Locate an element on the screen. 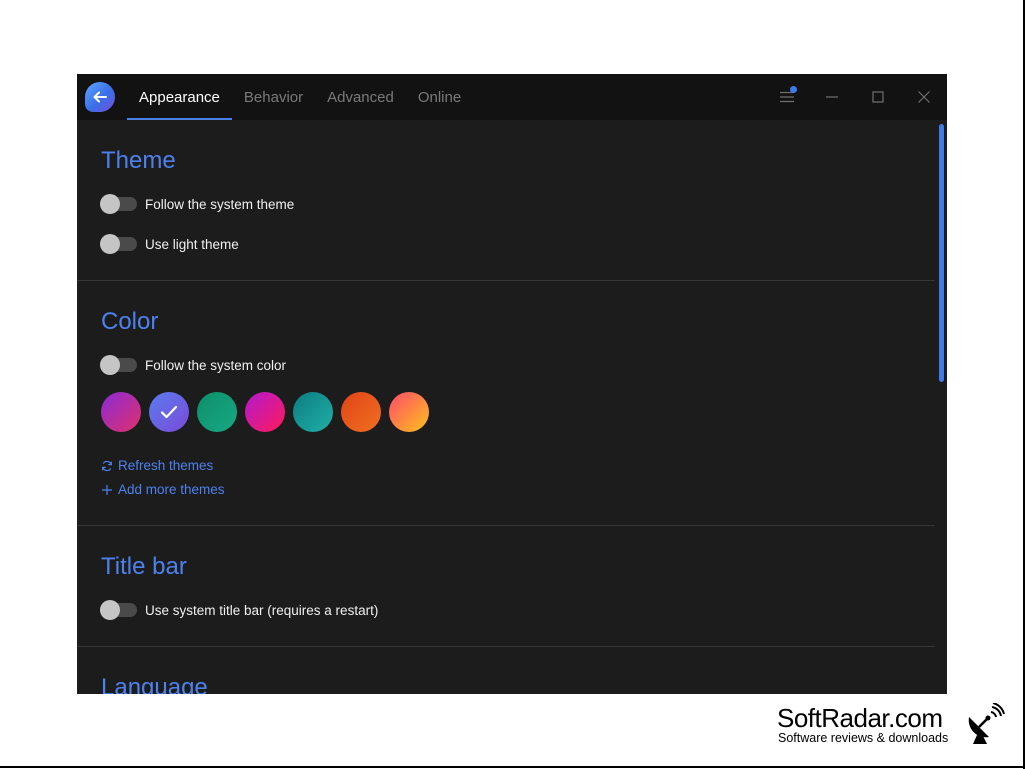 The height and width of the screenshot is (769, 1025). color-swatches is located at coordinates (265, 412).